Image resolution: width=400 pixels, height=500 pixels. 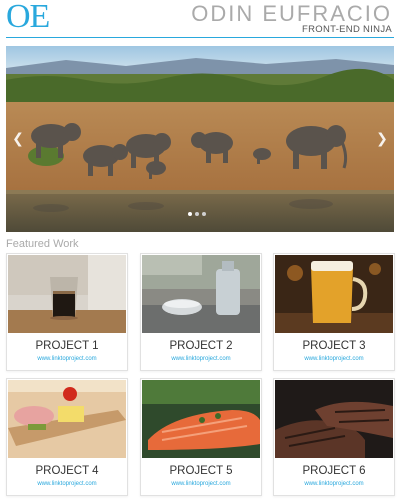 I want to click on project-title: PROJECT 4, so click(x=67, y=471).